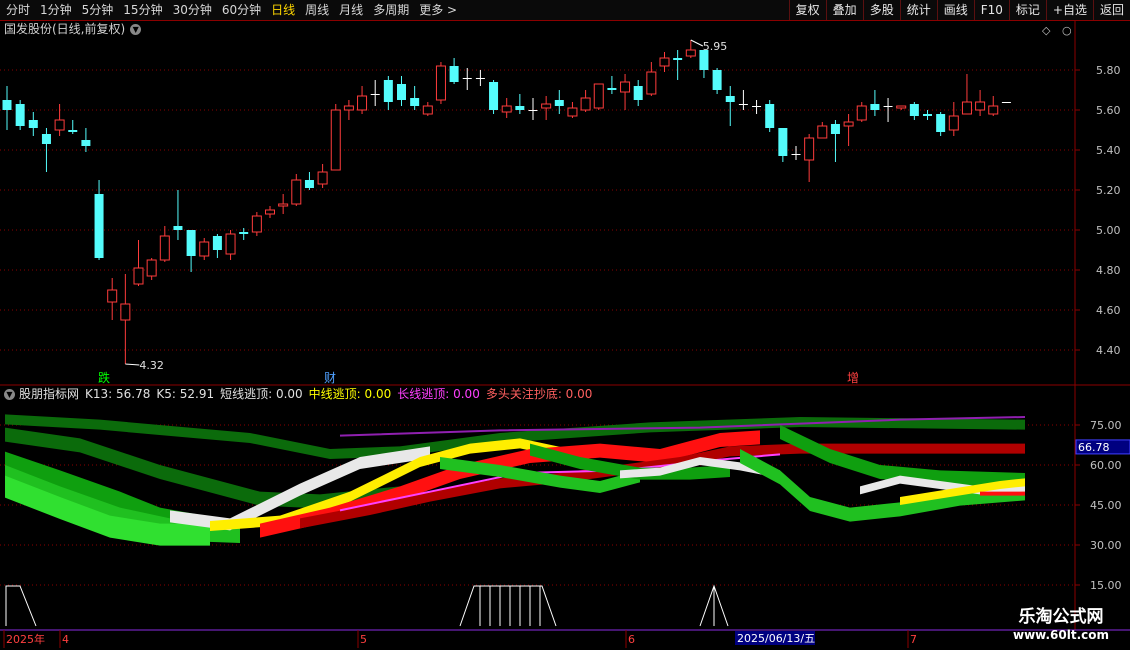  Describe the element at coordinates (1108, 150) in the screenshot. I see `price-tick-label: 5.40` at that location.